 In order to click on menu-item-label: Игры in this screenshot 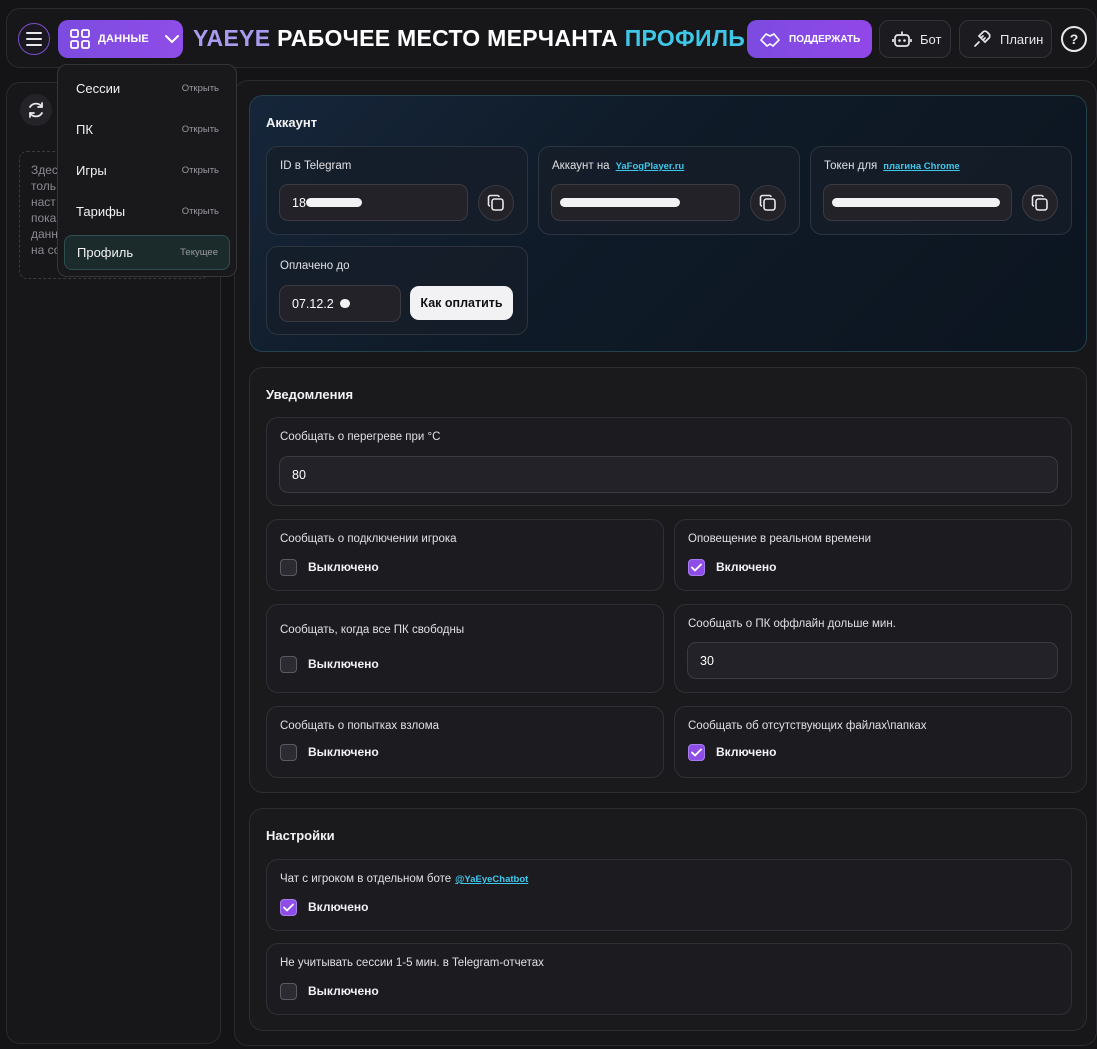, I will do `click(91, 170)`.